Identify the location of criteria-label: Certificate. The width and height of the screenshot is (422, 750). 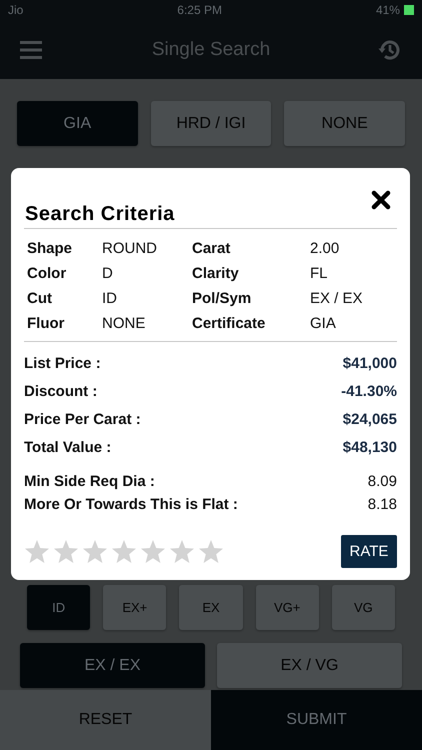
(229, 323).